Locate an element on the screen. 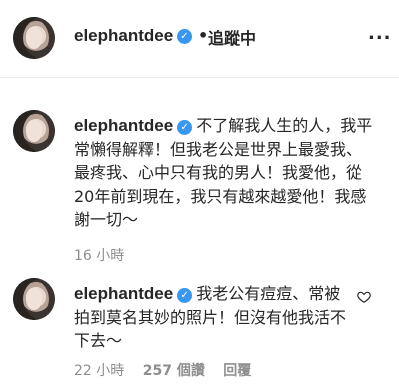 The image size is (399, 385). reply-button: 回覆 is located at coordinates (237, 371).